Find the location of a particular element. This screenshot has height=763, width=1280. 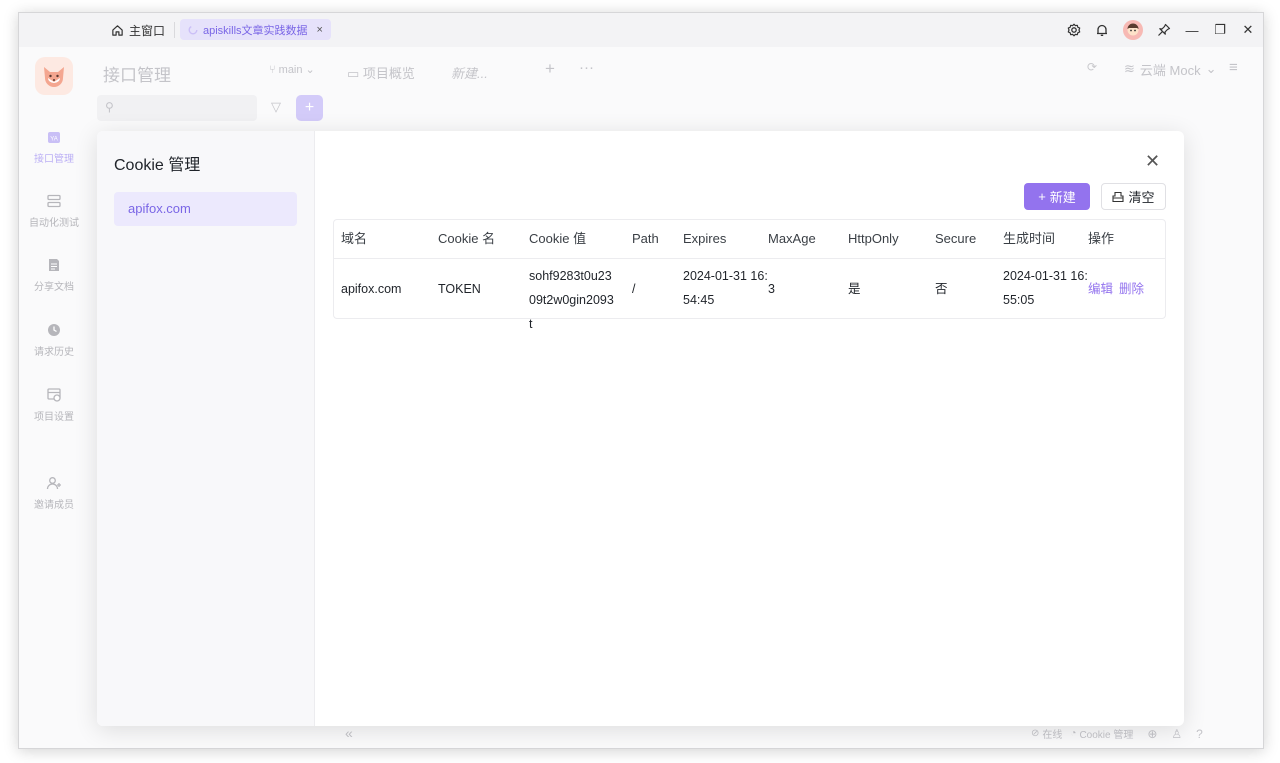

status-bar: ⊘ 在线 ◔ Cookie 管理 ⊕ ♙ ? is located at coordinates (1117, 734).